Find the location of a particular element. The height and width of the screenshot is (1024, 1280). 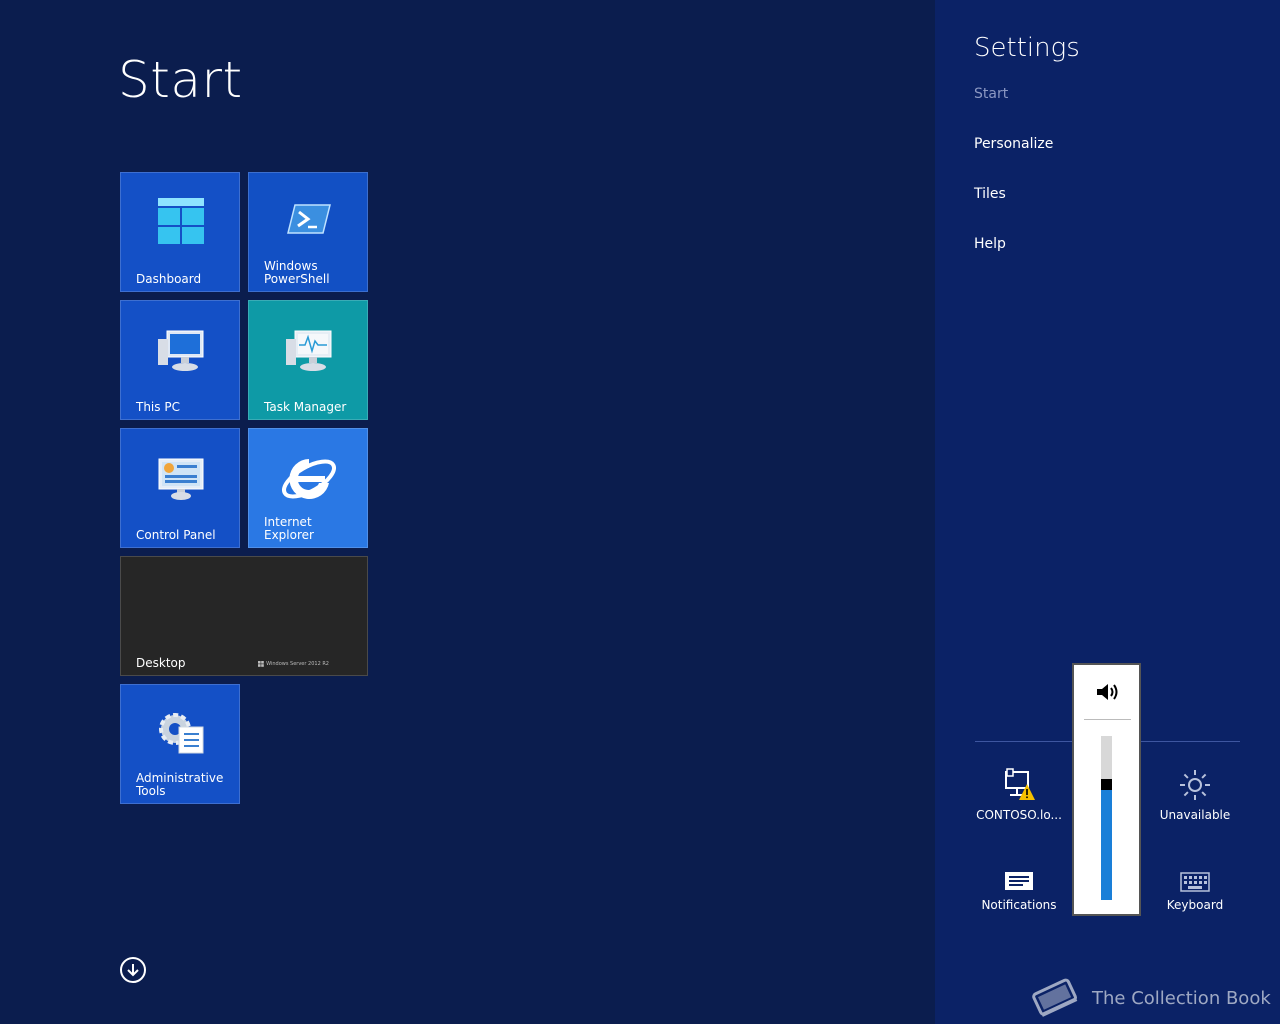

tile-windows-powershell: Windows PowerShell is located at coordinates (308, 232).